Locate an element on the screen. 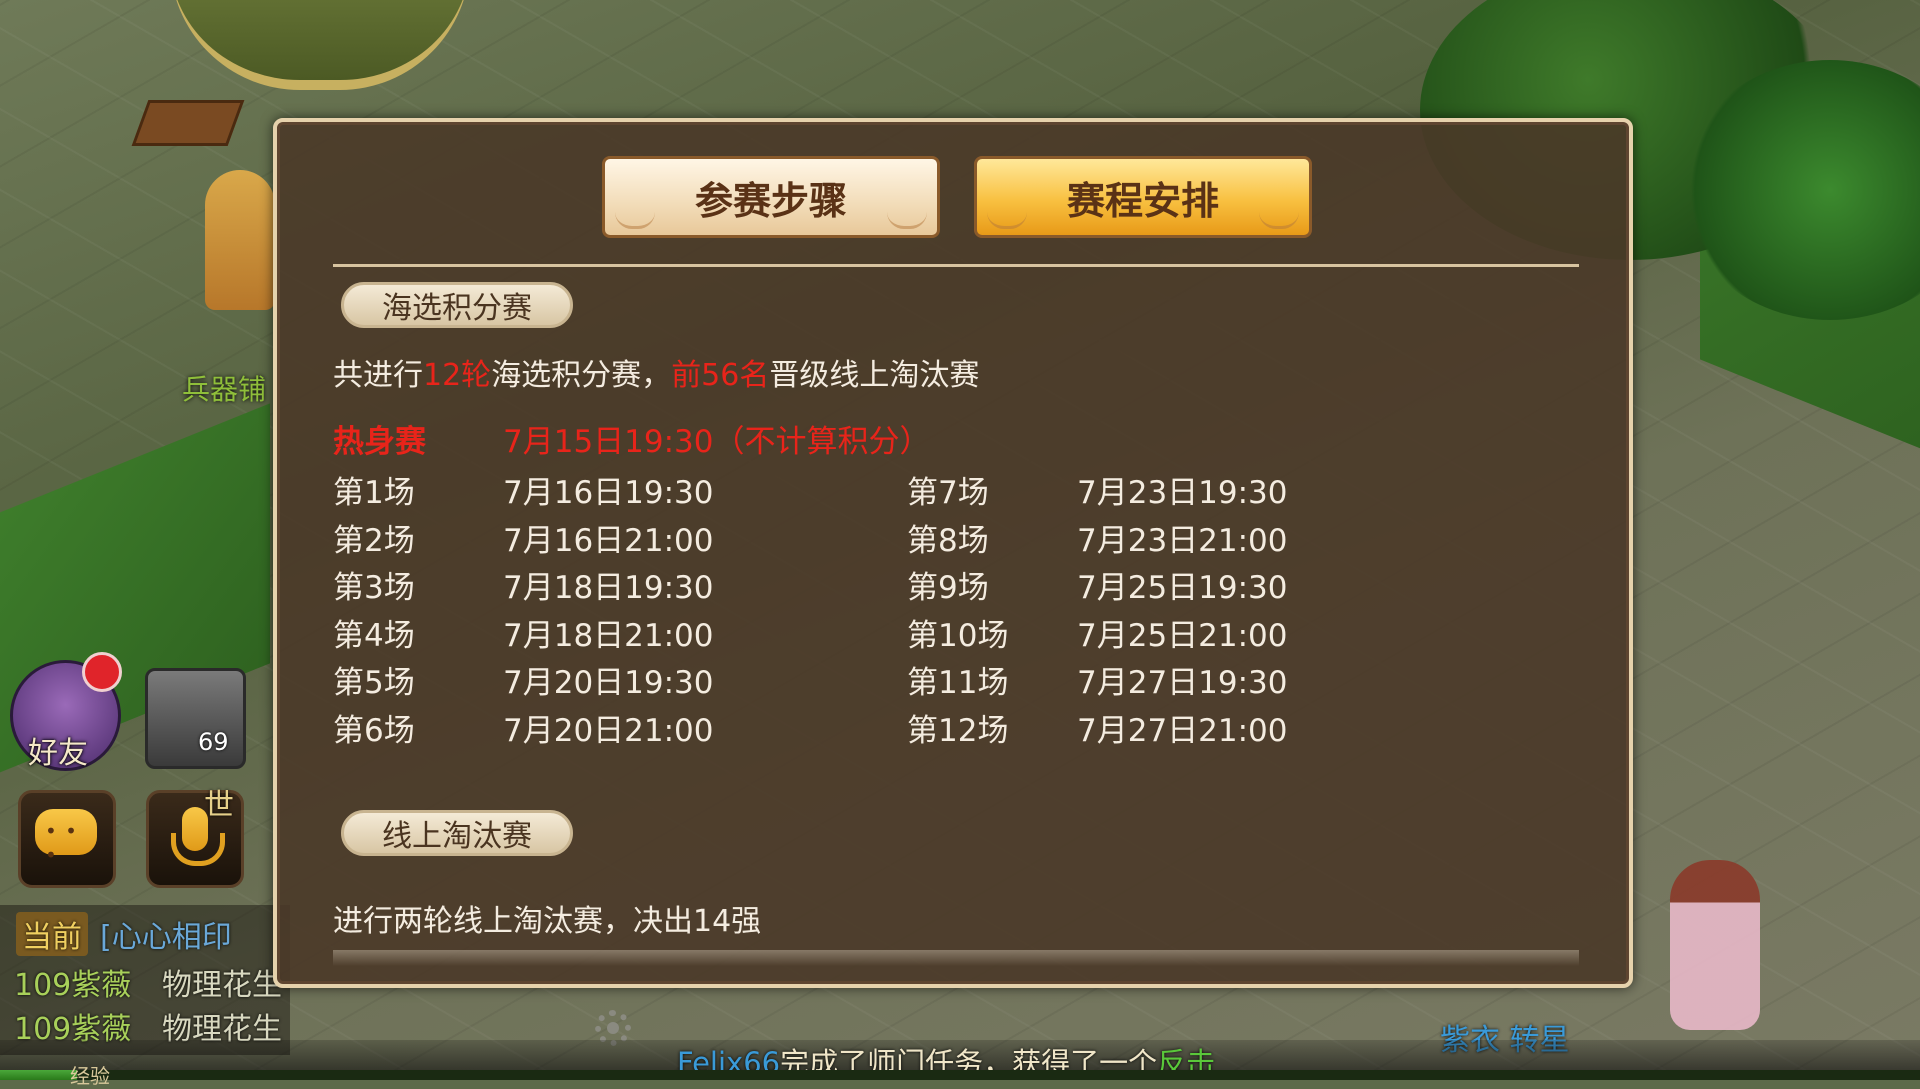 The image size is (1920, 1089). exp-bar is located at coordinates (960, 1075).